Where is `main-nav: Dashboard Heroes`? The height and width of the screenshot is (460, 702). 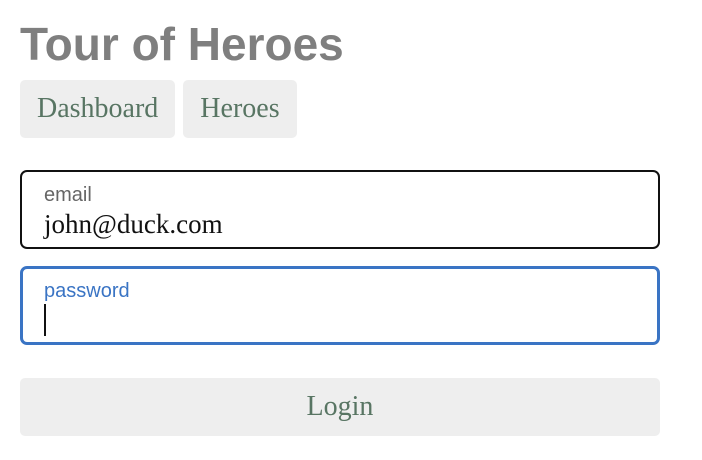
main-nav: Dashboard Heroes is located at coordinates (158, 109).